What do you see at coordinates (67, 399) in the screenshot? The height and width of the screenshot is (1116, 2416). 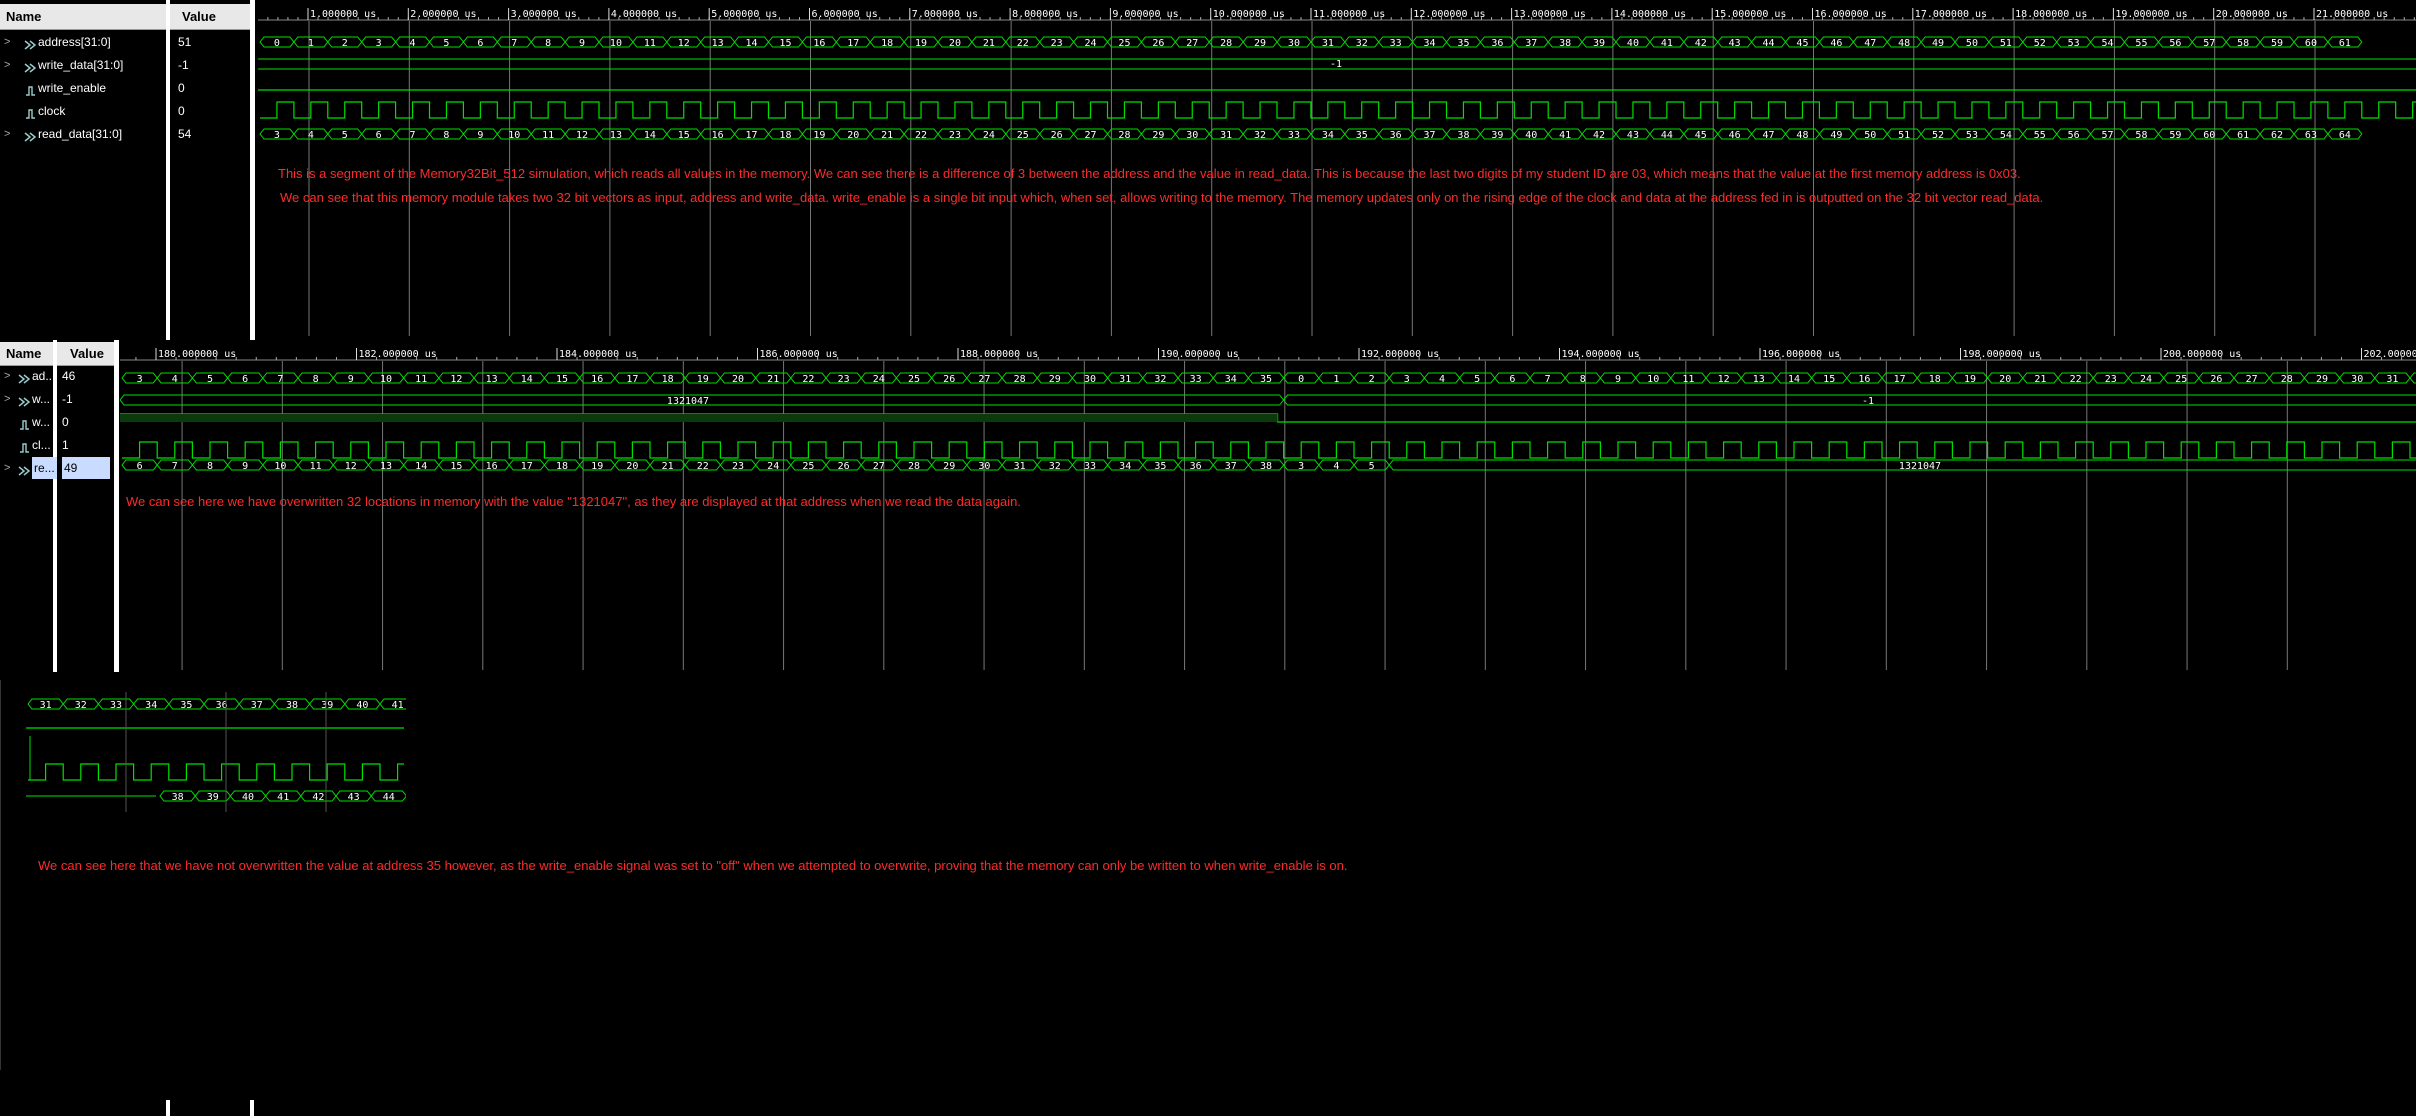 I see `signal-value: -1` at bounding box center [67, 399].